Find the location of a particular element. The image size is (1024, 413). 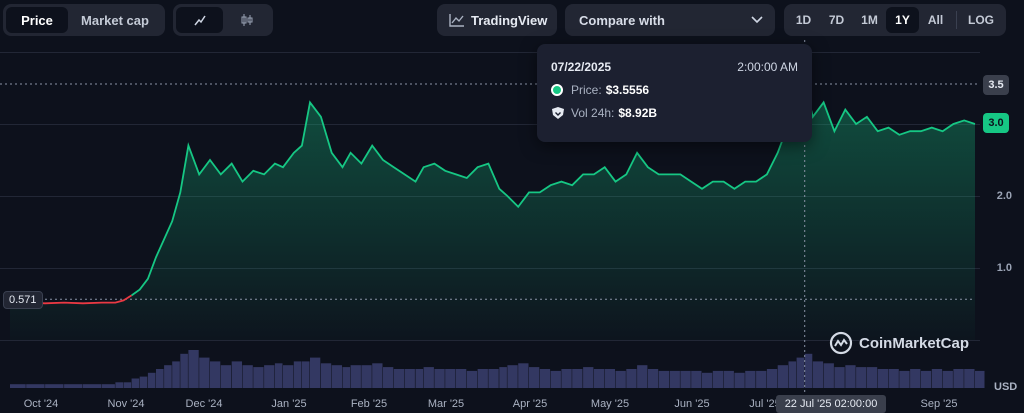

x-tick-label: Nov '24 is located at coordinates (126, 404).